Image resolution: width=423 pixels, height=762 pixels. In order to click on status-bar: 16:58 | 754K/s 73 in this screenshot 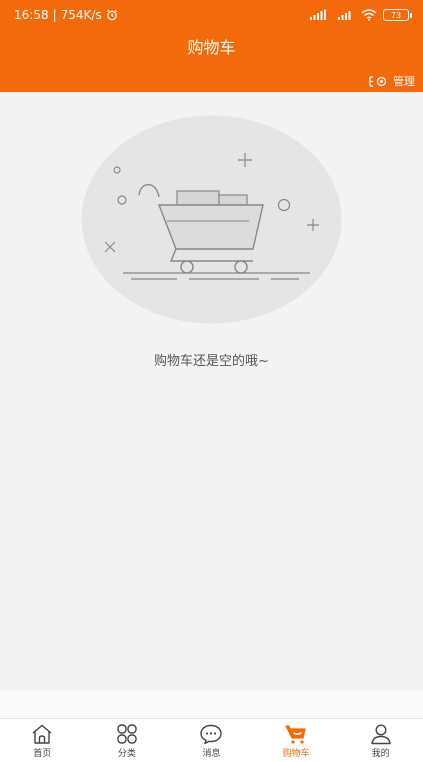, I will do `click(211, 15)`.